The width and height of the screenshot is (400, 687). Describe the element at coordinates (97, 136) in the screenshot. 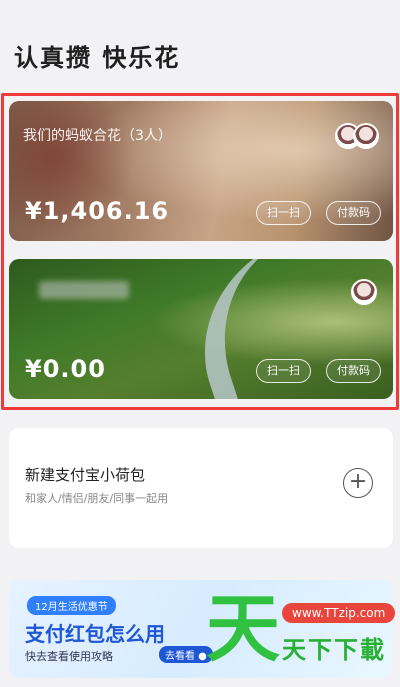

I see `card-name: 我们的蚂蚁合花（3人）` at that location.